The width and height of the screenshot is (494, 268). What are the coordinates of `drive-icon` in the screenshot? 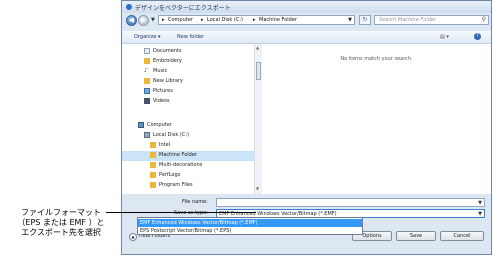 It's located at (147, 135).